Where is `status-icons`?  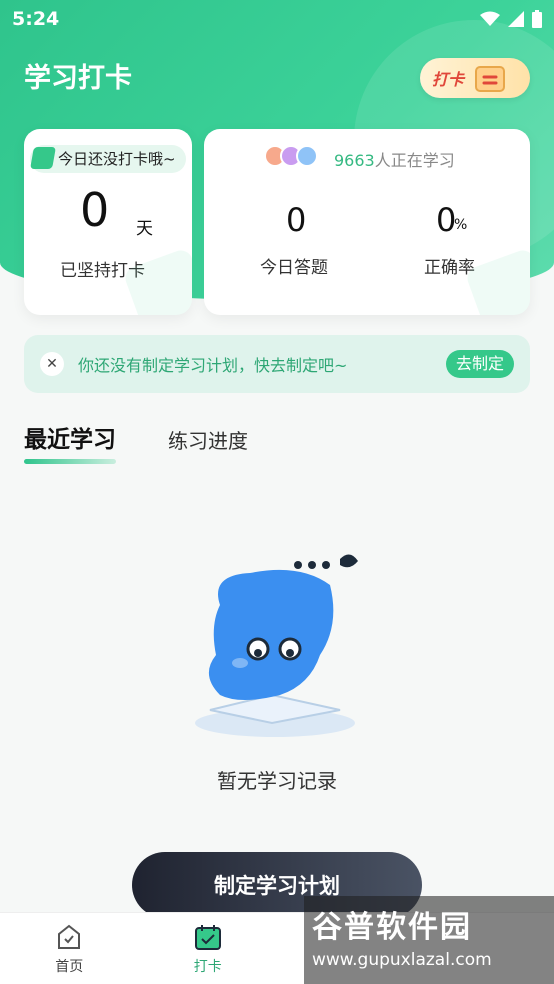
status-icons is located at coordinates (511, 19).